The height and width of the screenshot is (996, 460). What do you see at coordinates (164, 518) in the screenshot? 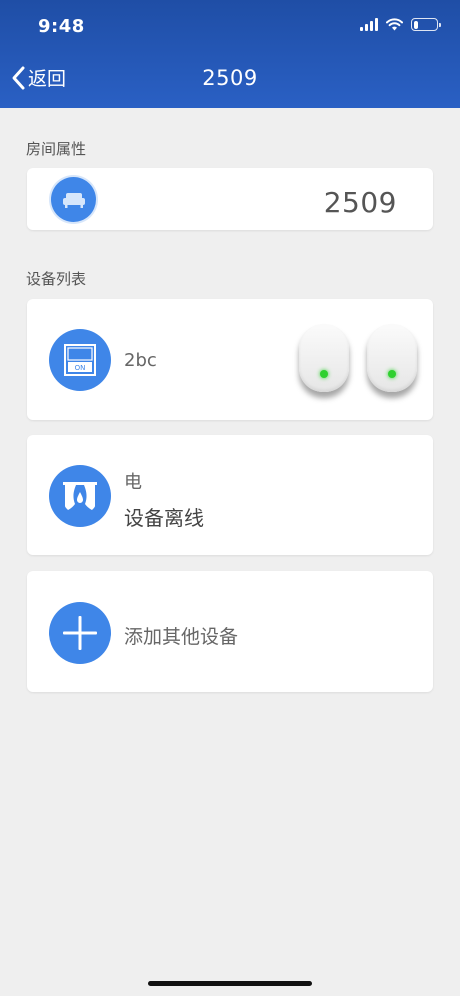
I see `device-status: 设备离线` at bounding box center [164, 518].